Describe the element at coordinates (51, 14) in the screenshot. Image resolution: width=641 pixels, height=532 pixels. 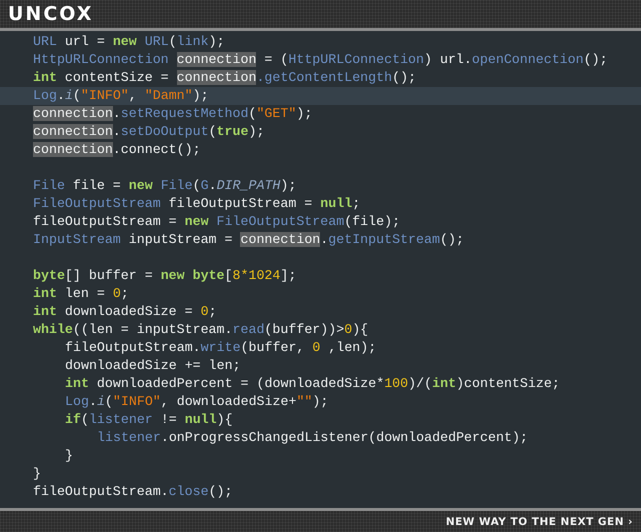
I see `logo: UNCOX` at that location.